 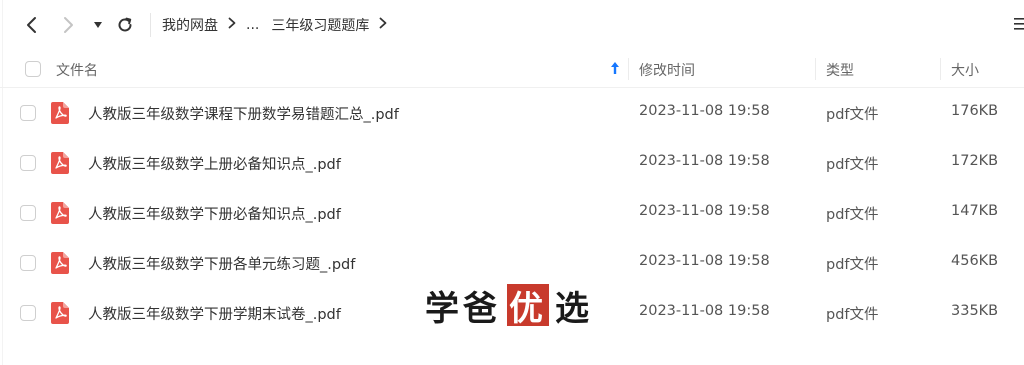 What do you see at coordinates (965, 70) in the screenshot?
I see `column-header-size: 大小` at bounding box center [965, 70].